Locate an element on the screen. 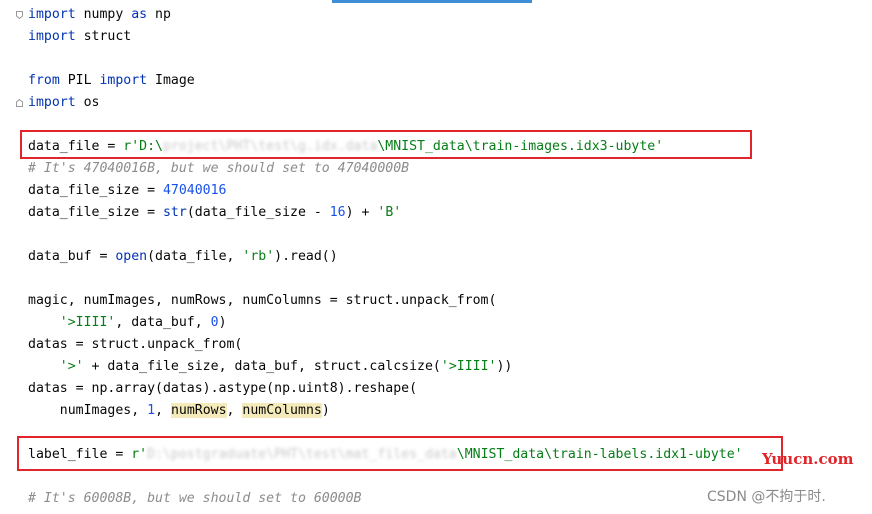  active-tab-indicator is located at coordinates (432, 1).